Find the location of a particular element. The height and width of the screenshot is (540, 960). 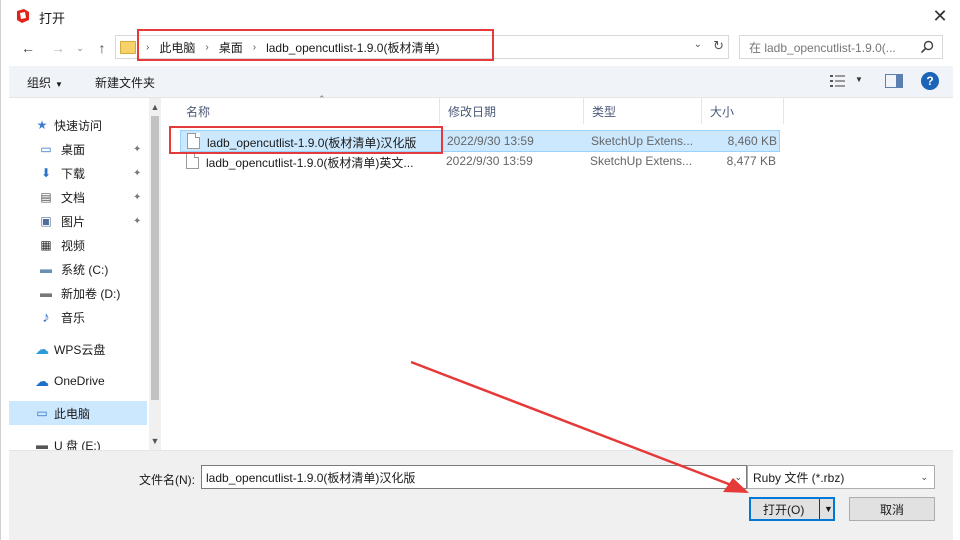

file-type-filter-select: Ruby 文件 (*.rbz) ⌄ is located at coordinates (841, 477).